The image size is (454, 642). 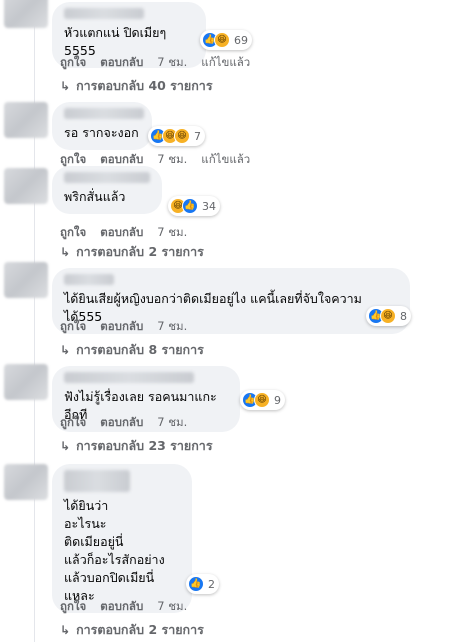 I want to click on view-replies-link: ↳ การตอบกลับ 8 รายการ, so click(x=132, y=350).